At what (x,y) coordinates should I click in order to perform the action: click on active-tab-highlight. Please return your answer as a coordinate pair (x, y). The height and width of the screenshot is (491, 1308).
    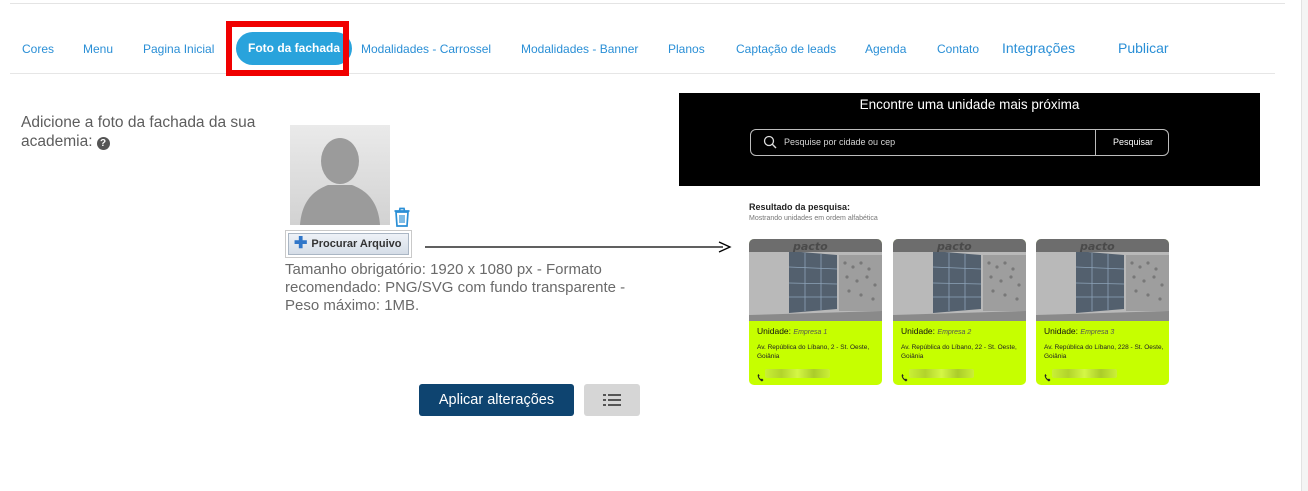
    Looking at the image, I should click on (287, 48).